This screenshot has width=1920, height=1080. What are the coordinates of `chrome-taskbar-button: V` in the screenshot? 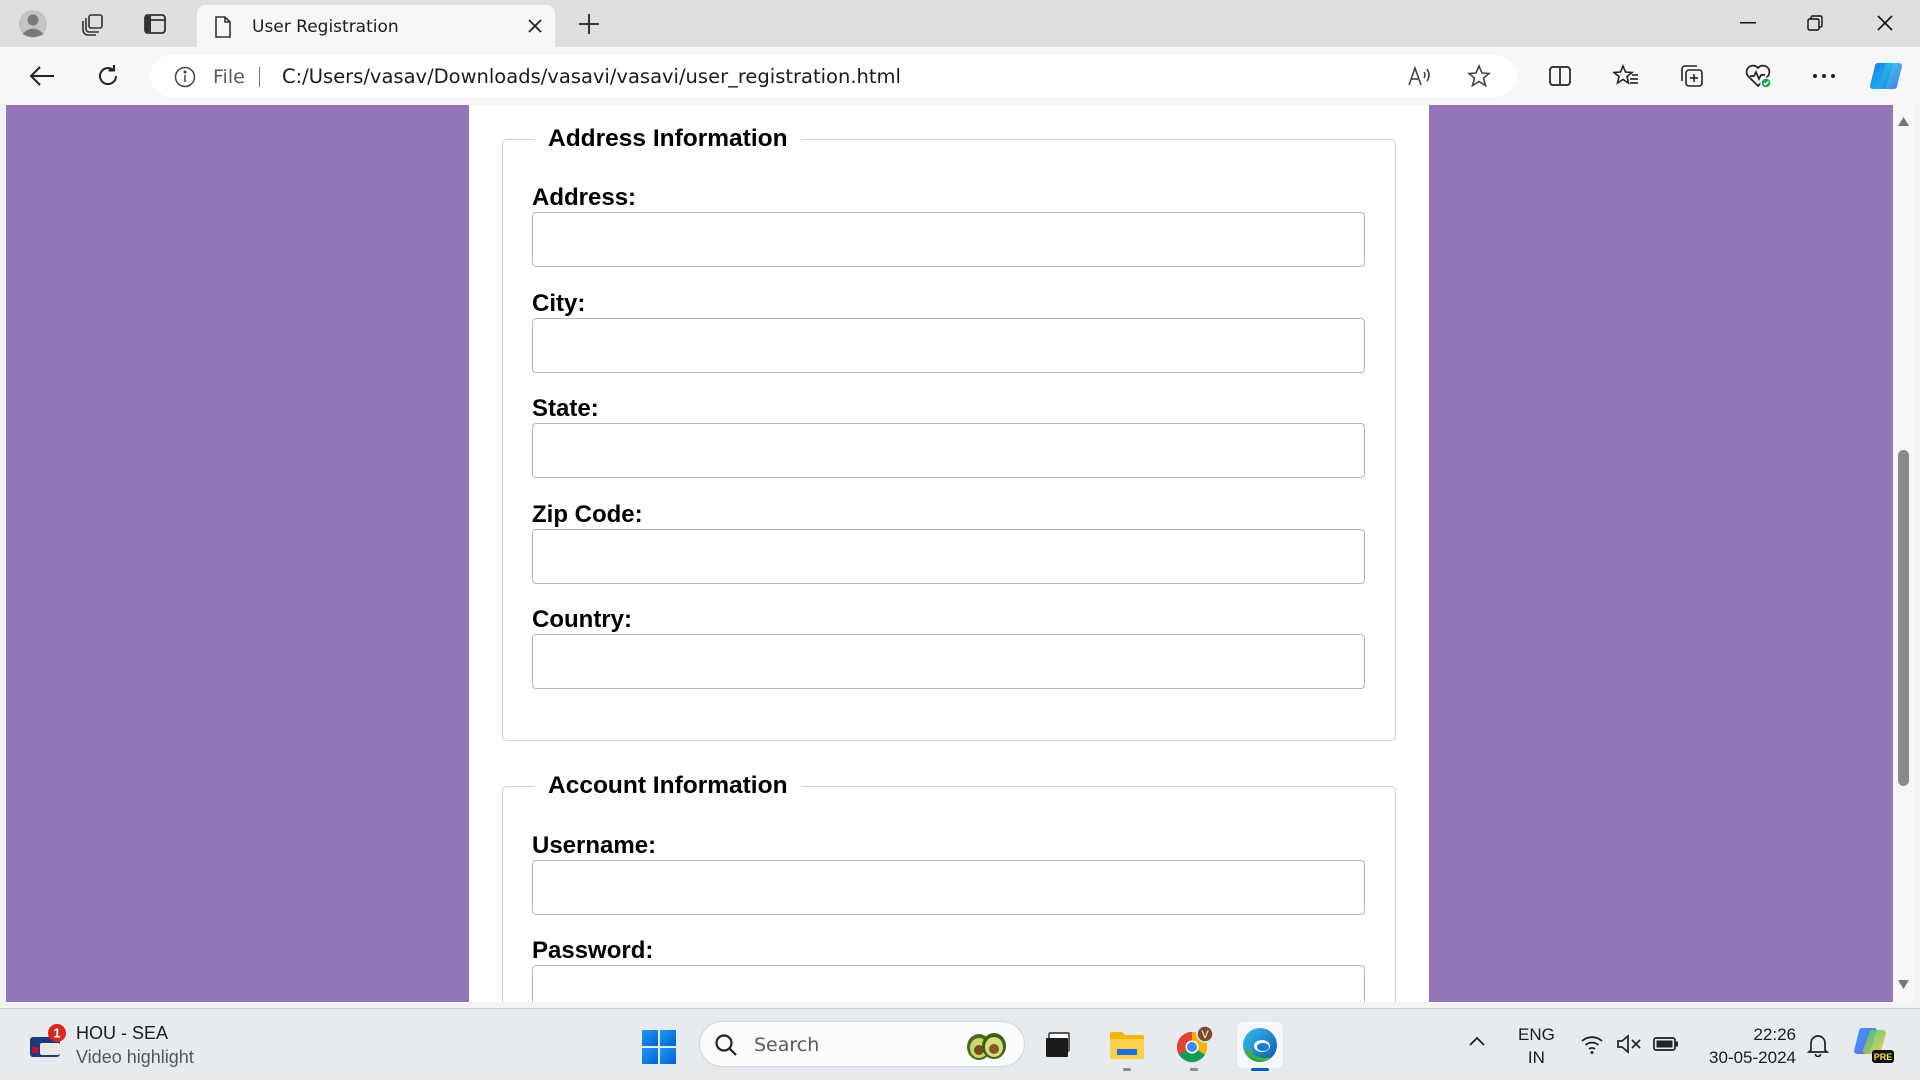 It's located at (1194, 1046).